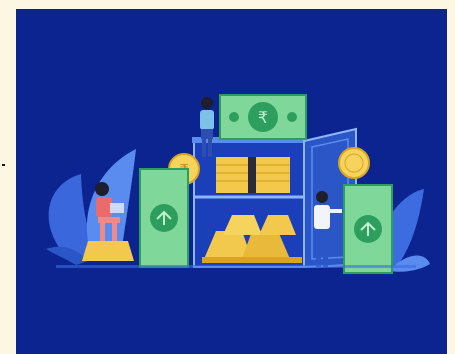 Image resolution: width=455 pixels, height=354 pixels. I want to click on banknote-top: ₹, so click(263, 117).